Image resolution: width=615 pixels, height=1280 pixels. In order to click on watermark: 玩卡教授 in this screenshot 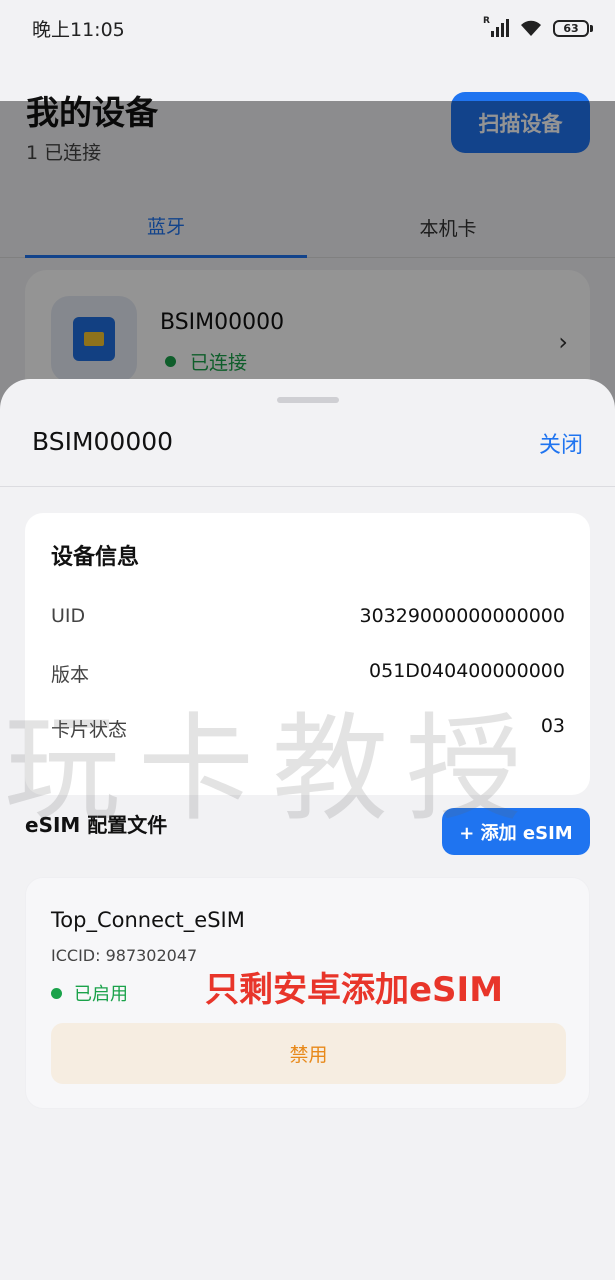, I will do `click(272, 769)`.